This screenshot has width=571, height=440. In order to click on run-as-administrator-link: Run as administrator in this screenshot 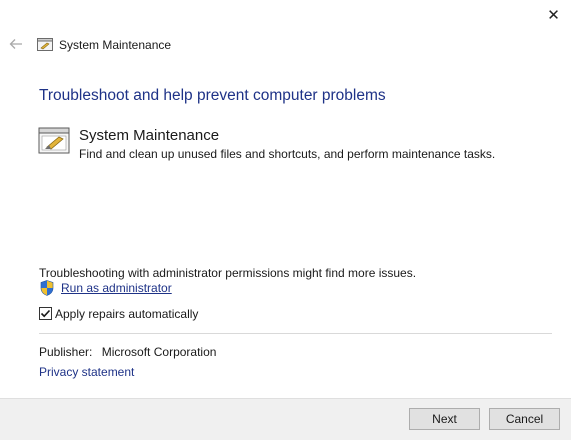, I will do `click(116, 288)`.